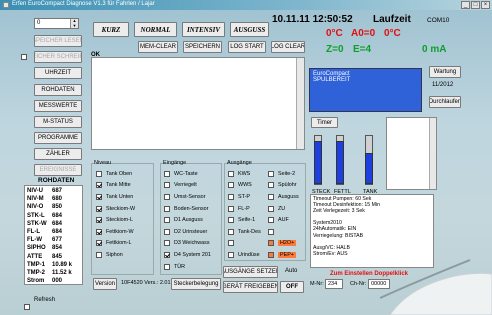  I want to click on eingang-item: WC-Taste, so click(187, 174).